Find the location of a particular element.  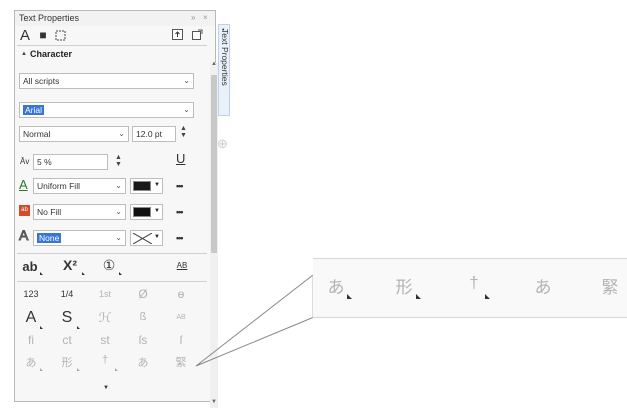

zoom-glyph-traditional: 緊 is located at coordinates (610, 287).